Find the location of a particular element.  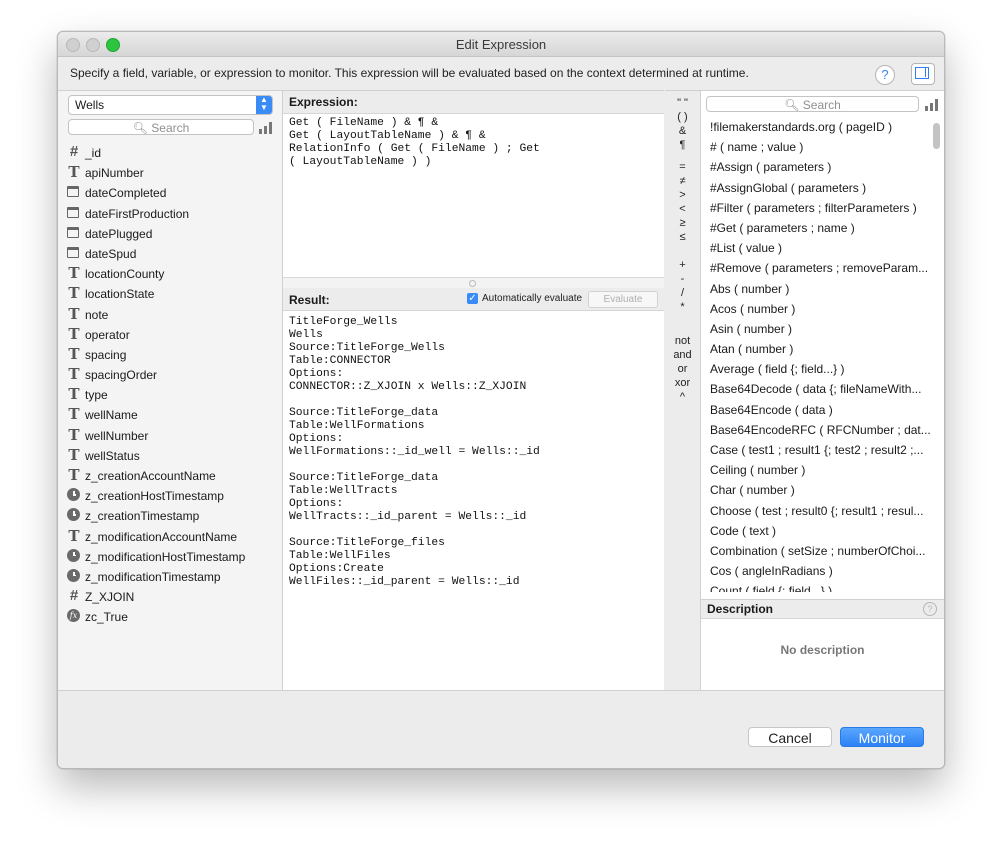

functions-search-input: 🔍︎ Search is located at coordinates (812, 104).